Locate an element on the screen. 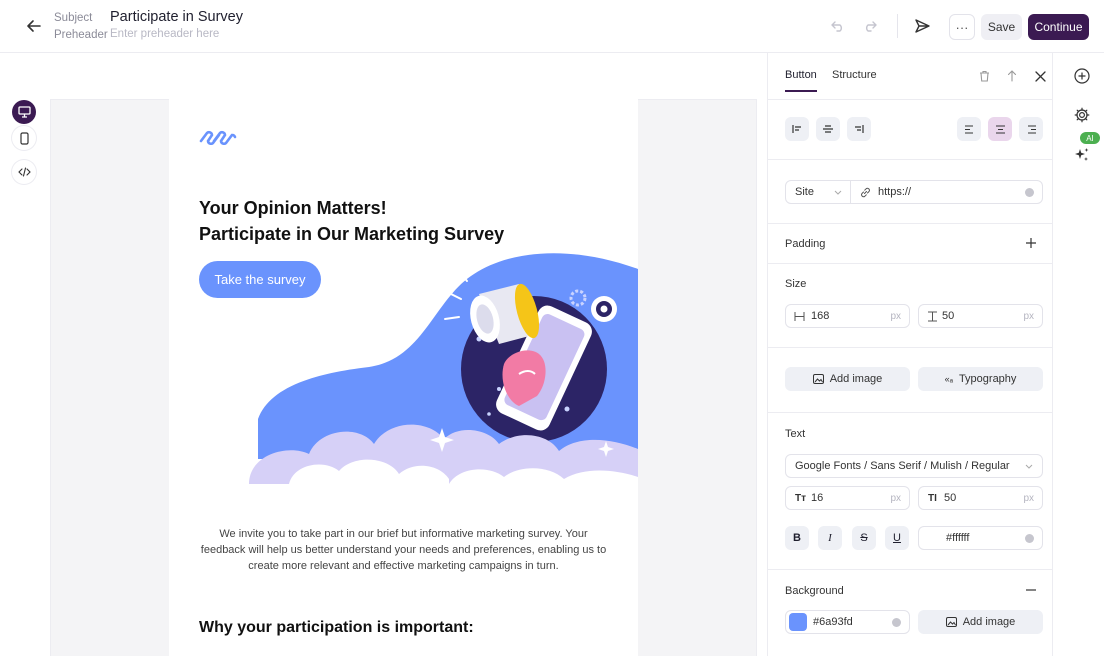 The height and width of the screenshot is (656, 1104). settings-gear-icon is located at coordinates (1082, 115).